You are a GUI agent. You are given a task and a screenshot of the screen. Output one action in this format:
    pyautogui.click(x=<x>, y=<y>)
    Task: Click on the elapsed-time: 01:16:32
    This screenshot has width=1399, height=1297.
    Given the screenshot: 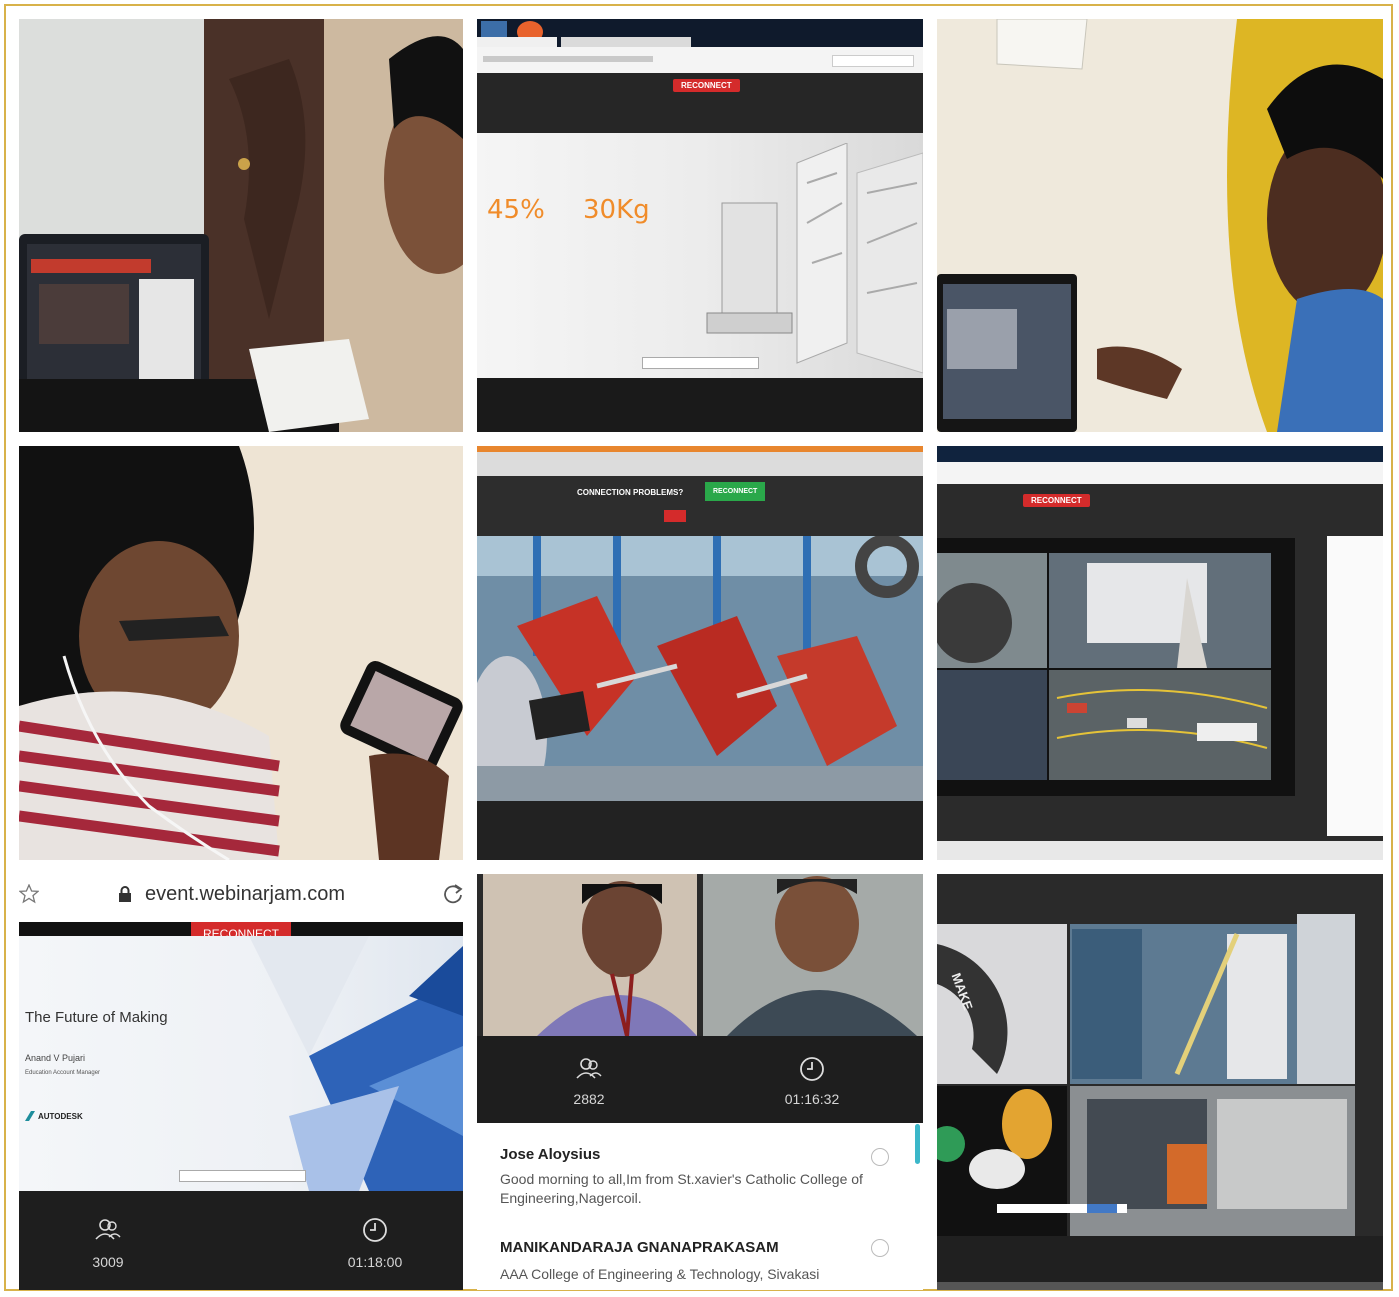 What is the action you would take?
    pyautogui.click(x=812, y=1099)
    